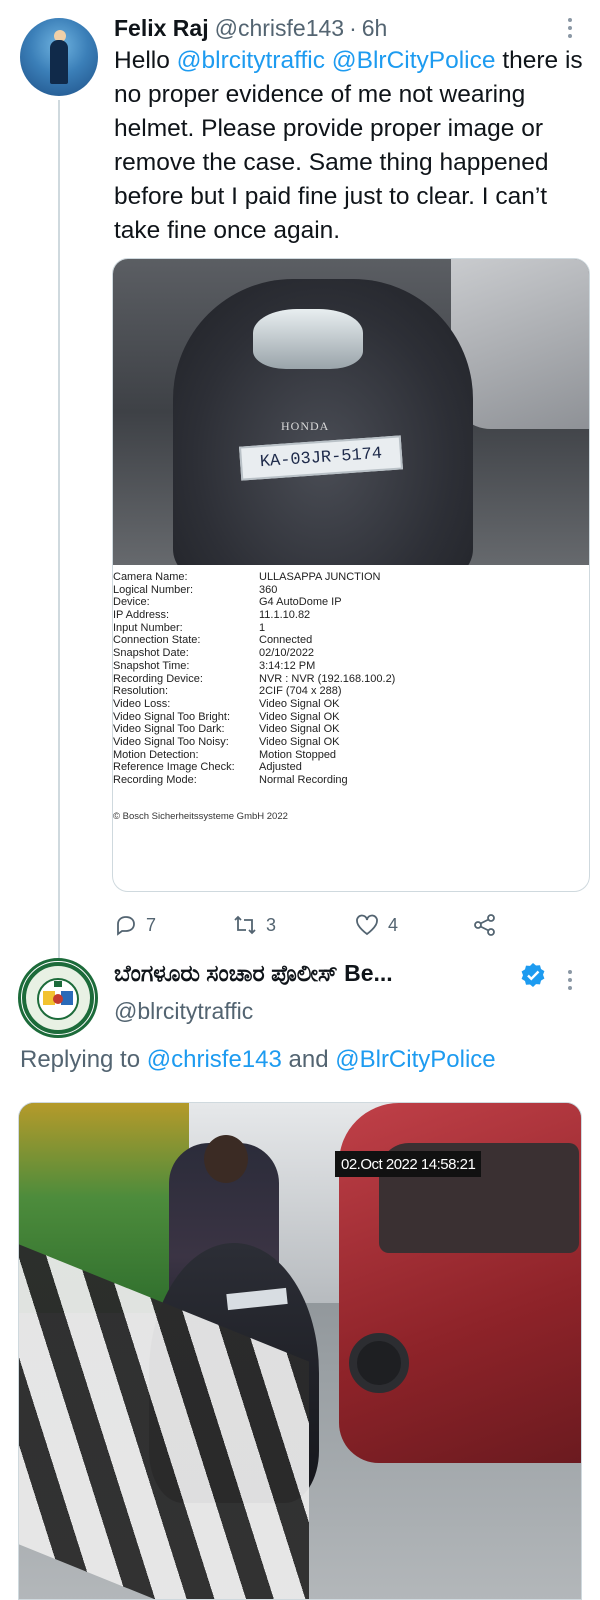 The height and width of the screenshot is (1600, 600). I want to click on metadata-row: IP Address: 11.1.10.82, so click(351, 615).